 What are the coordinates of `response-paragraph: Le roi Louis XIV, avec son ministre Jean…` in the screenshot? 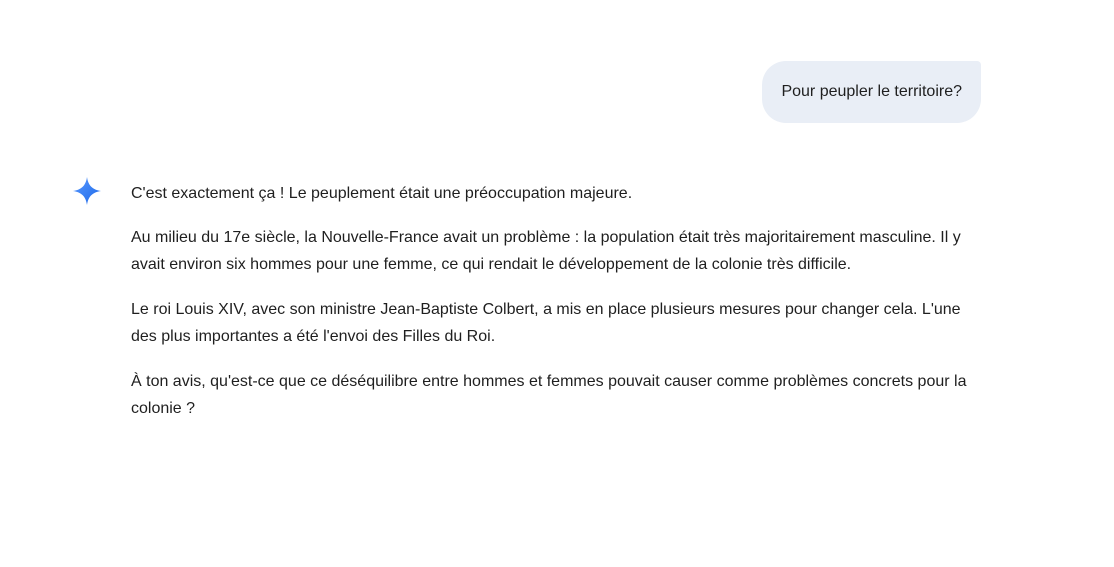 It's located at (546, 323).